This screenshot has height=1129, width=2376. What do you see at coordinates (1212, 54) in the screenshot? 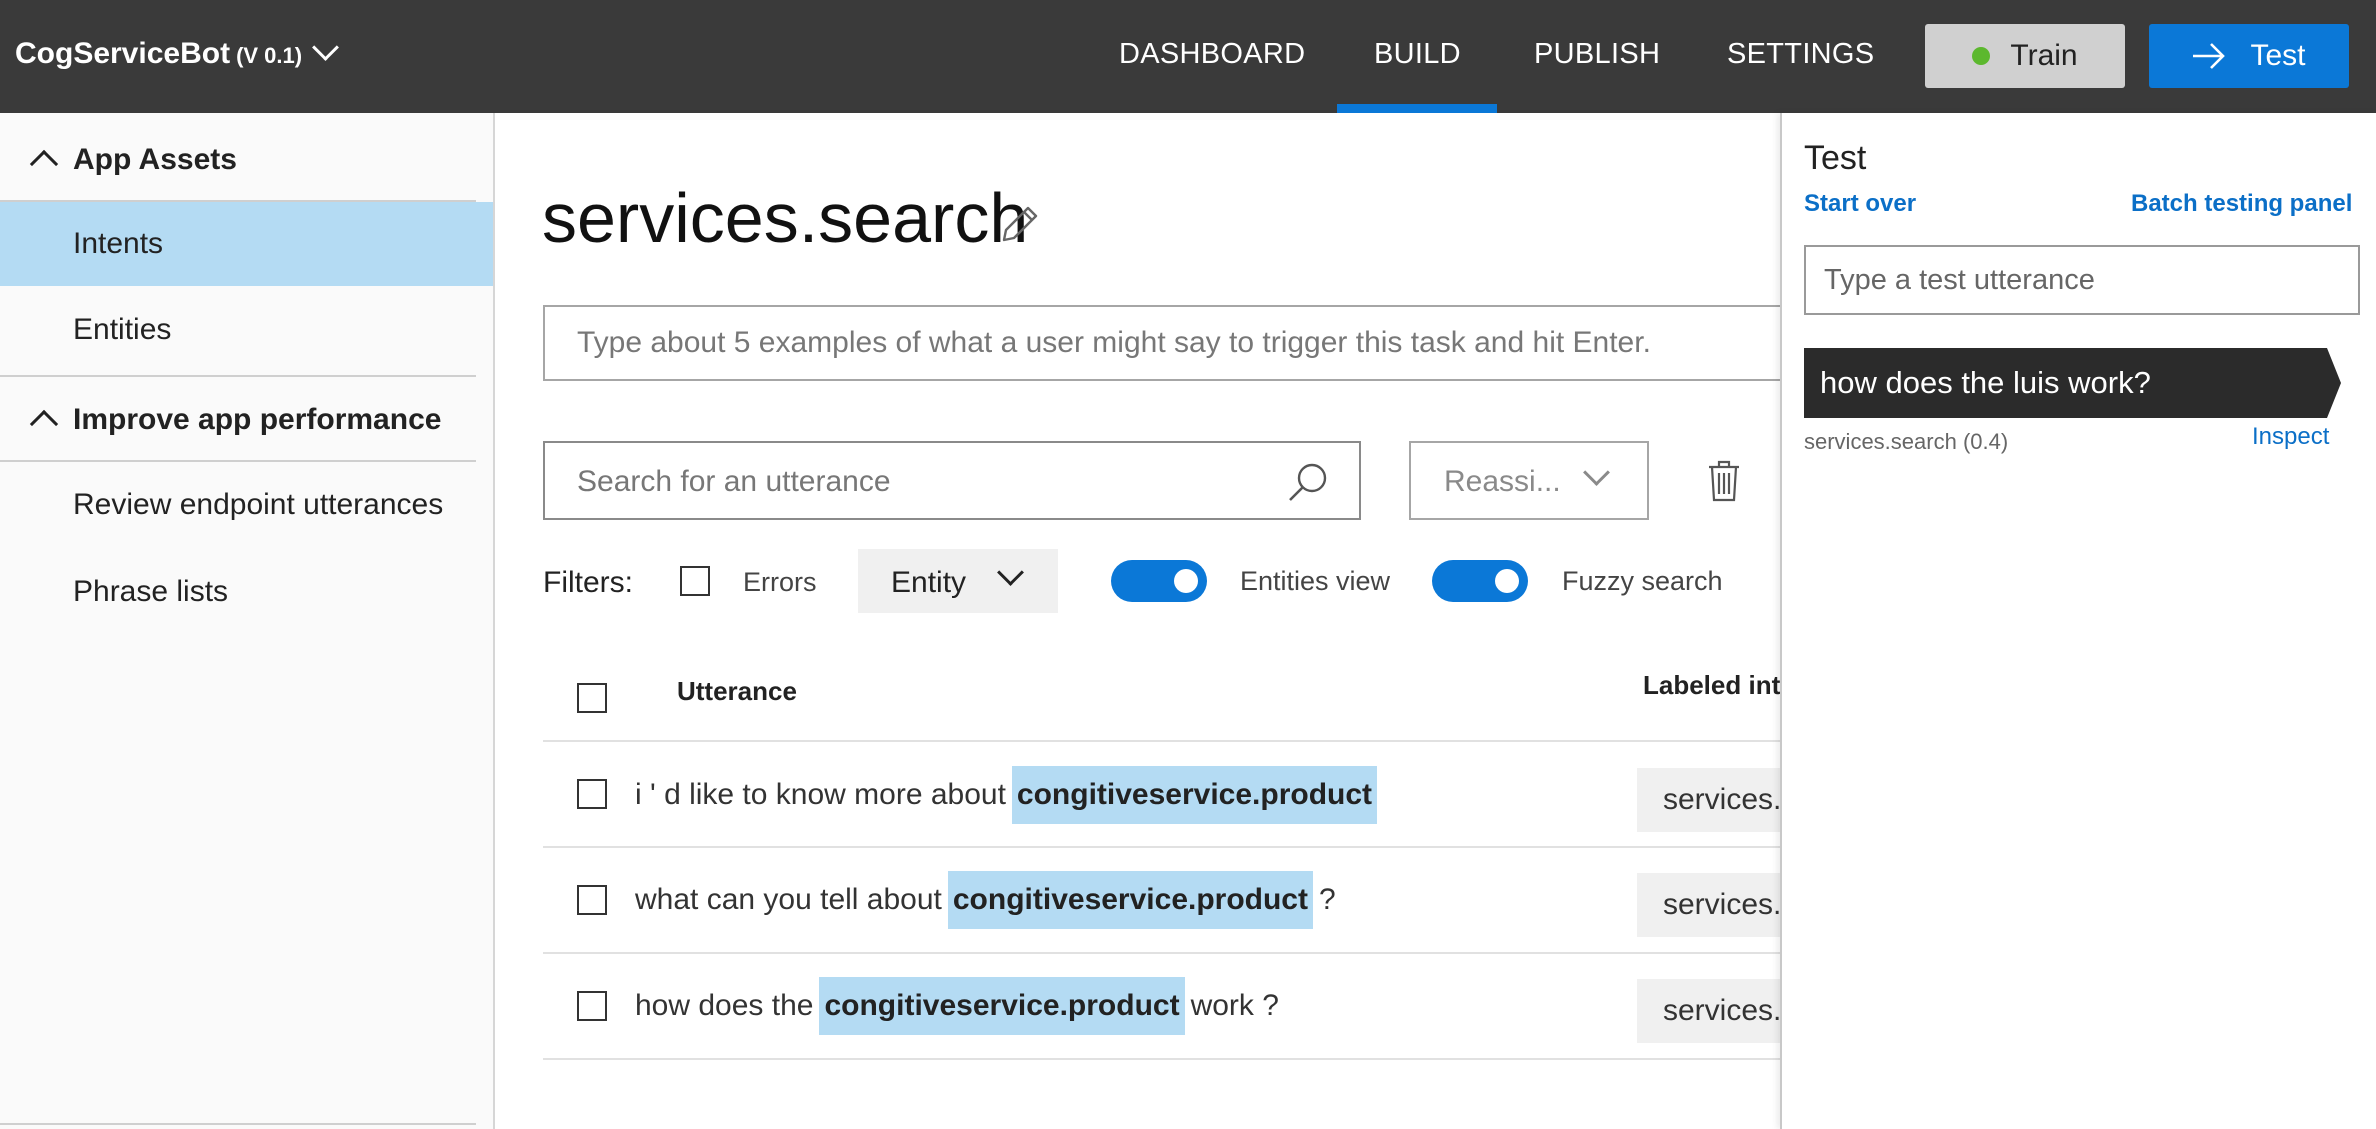
I see `nav-dashboard: DASHBOARD` at bounding box center [1212, 54].